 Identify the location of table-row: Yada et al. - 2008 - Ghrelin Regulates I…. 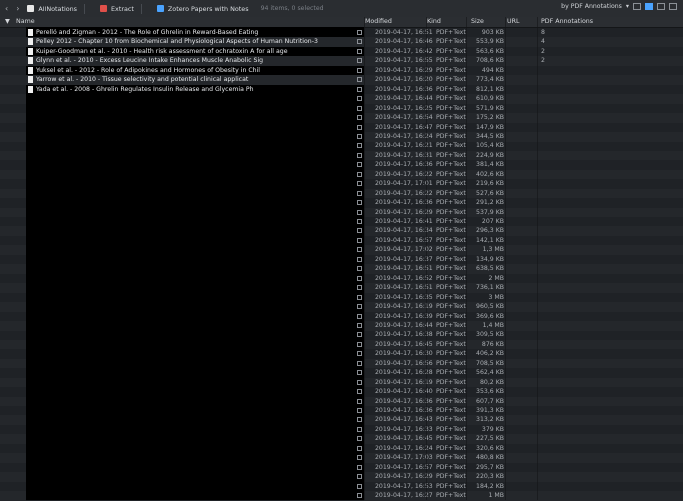
(341, 90).